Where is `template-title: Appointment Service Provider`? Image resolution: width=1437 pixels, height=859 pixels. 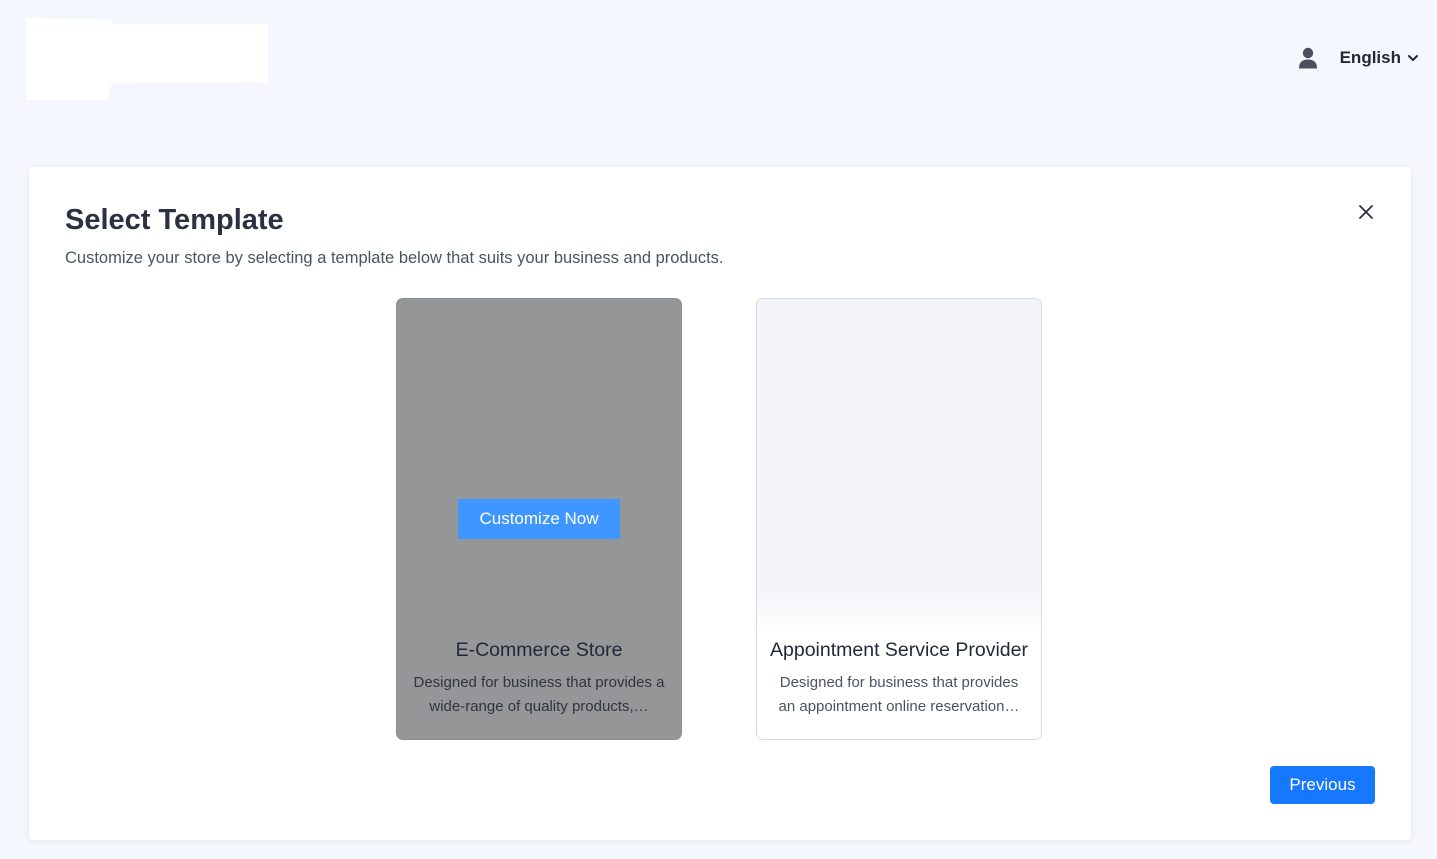
template-title: Appointment Service Provider is located at coordinates (899, 650).